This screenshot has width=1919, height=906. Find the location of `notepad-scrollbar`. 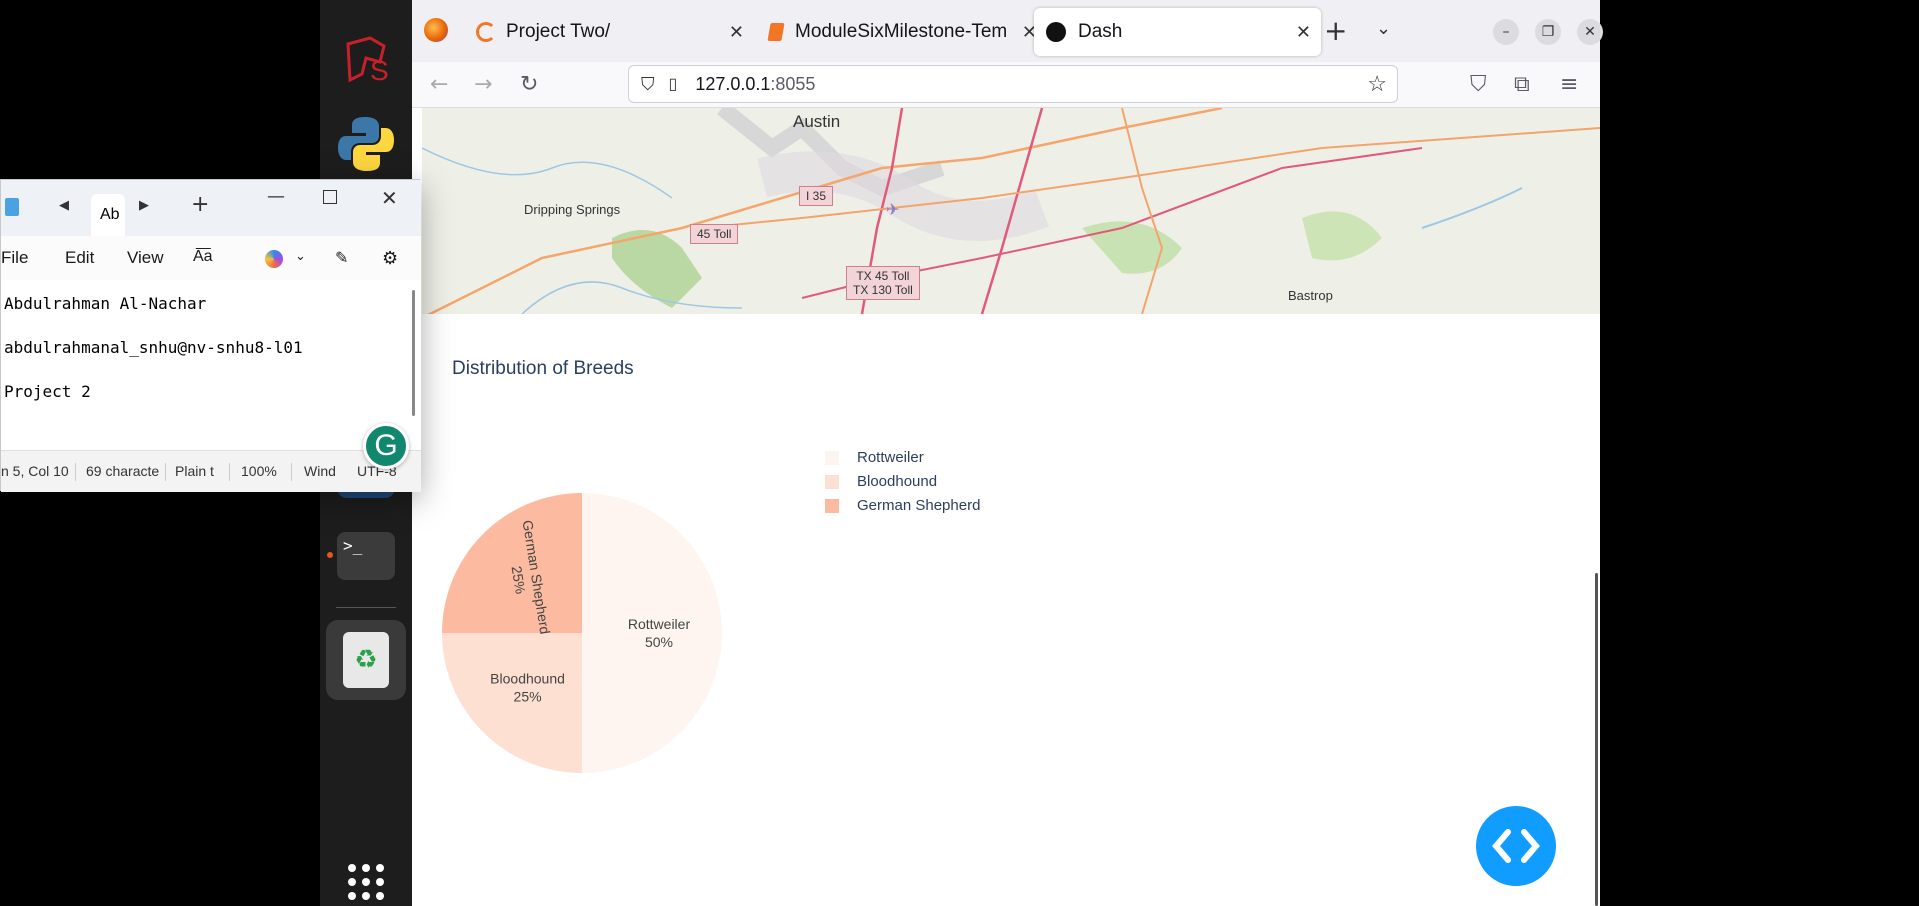

notepad-scrollbar is located at coordinates (413, 353).